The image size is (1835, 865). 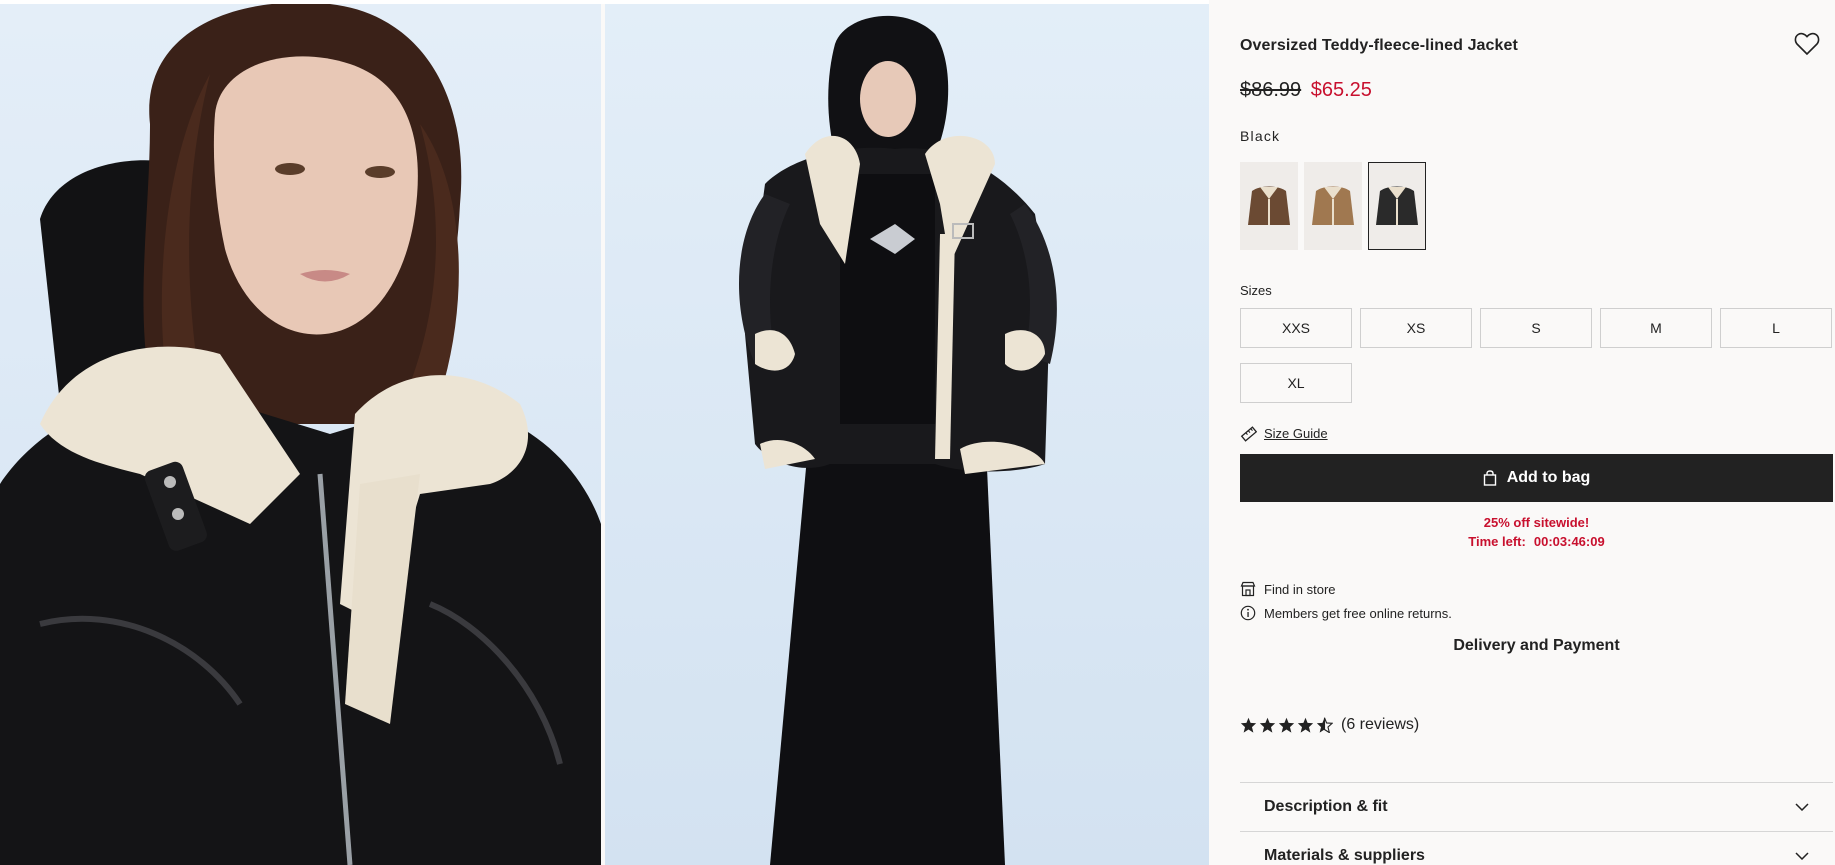 I want to click on accordion-label: Description & fit, so click(x=1326, y=806).